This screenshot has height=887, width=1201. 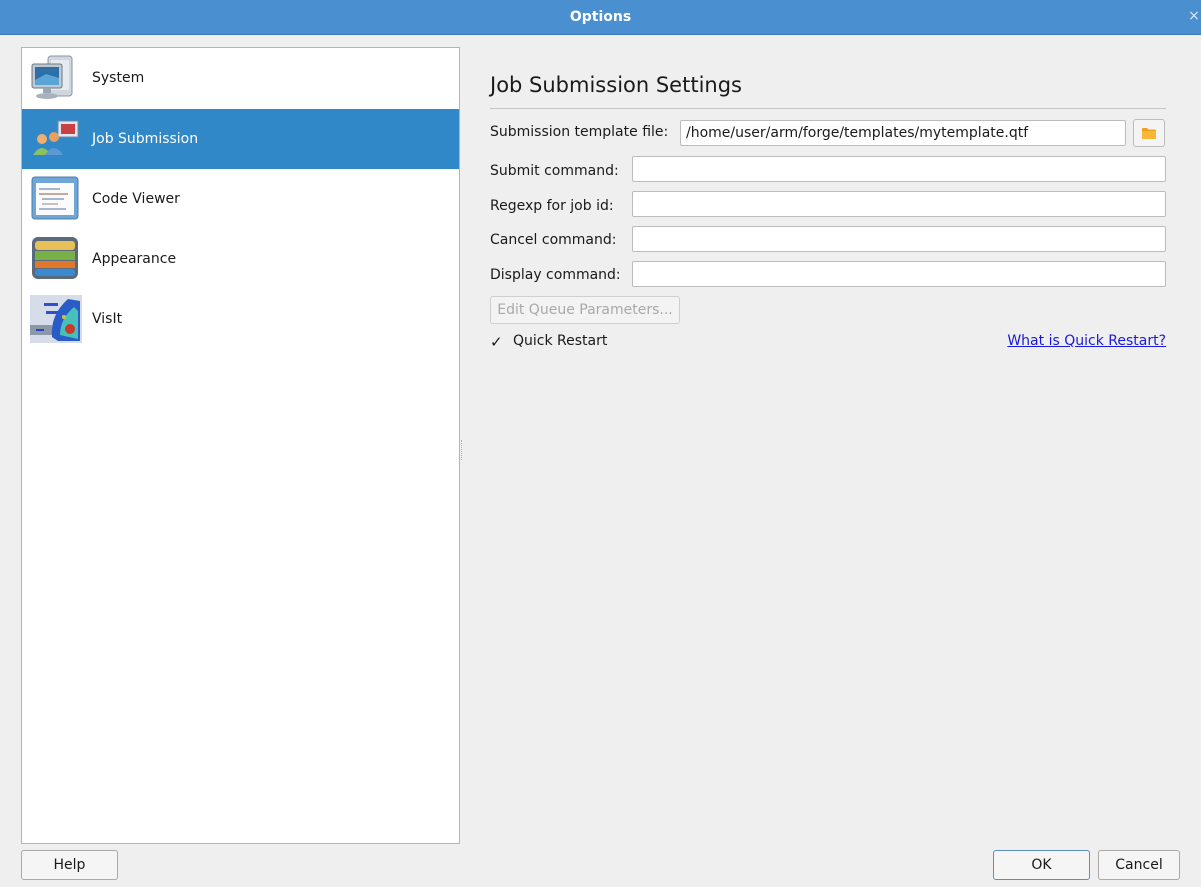 What do you see at coordinates (240, 78) in the screenshot?
I see `sidebar-item-system: System` at bounding box center [240, 78].